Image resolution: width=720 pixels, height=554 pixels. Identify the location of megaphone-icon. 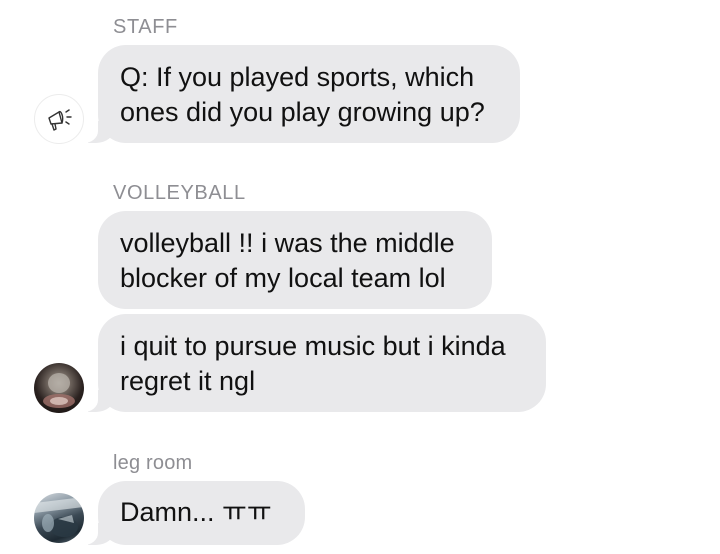
(60, 120).